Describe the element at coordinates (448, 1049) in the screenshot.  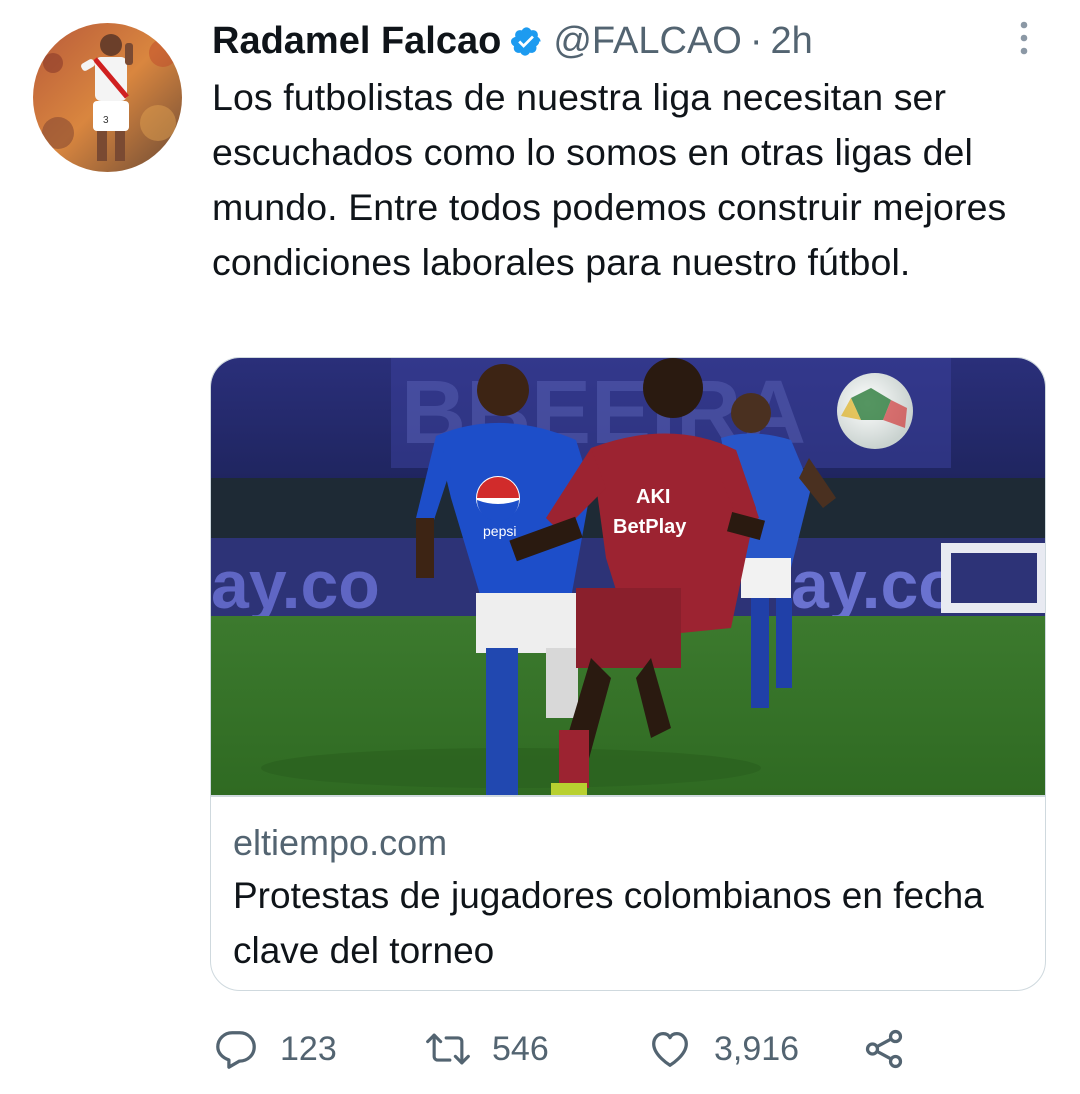
I see `retweet-icon` at that location.